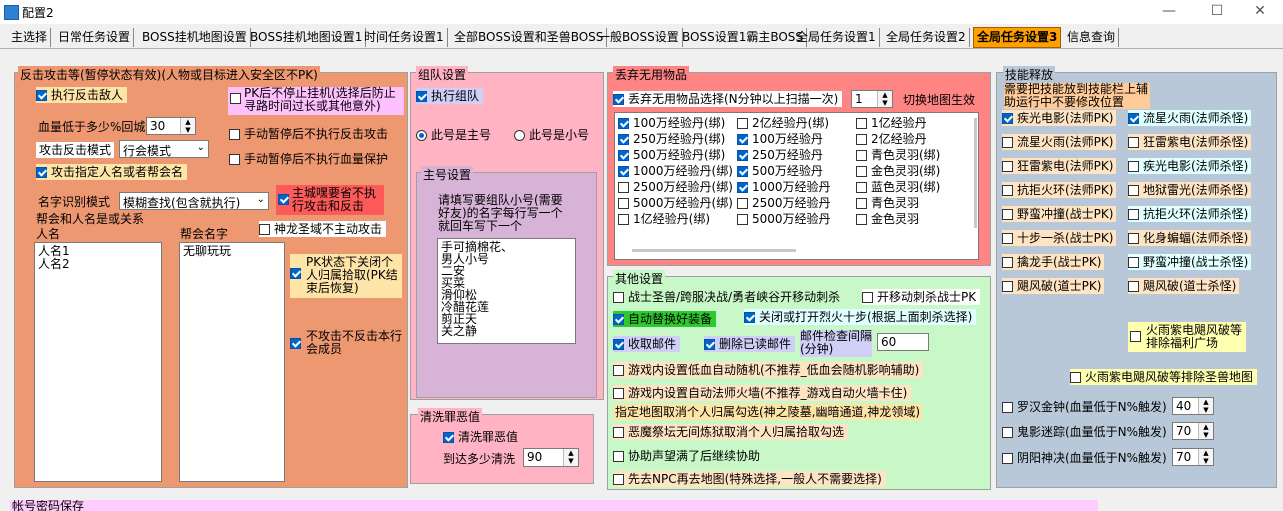 This screenshot has width=1283, height=511. What do you see at coordinates (647, 344) in the screenshot?
I see `collect-mail-checkbox: 收取邮件` at bounding box center [647, 344].